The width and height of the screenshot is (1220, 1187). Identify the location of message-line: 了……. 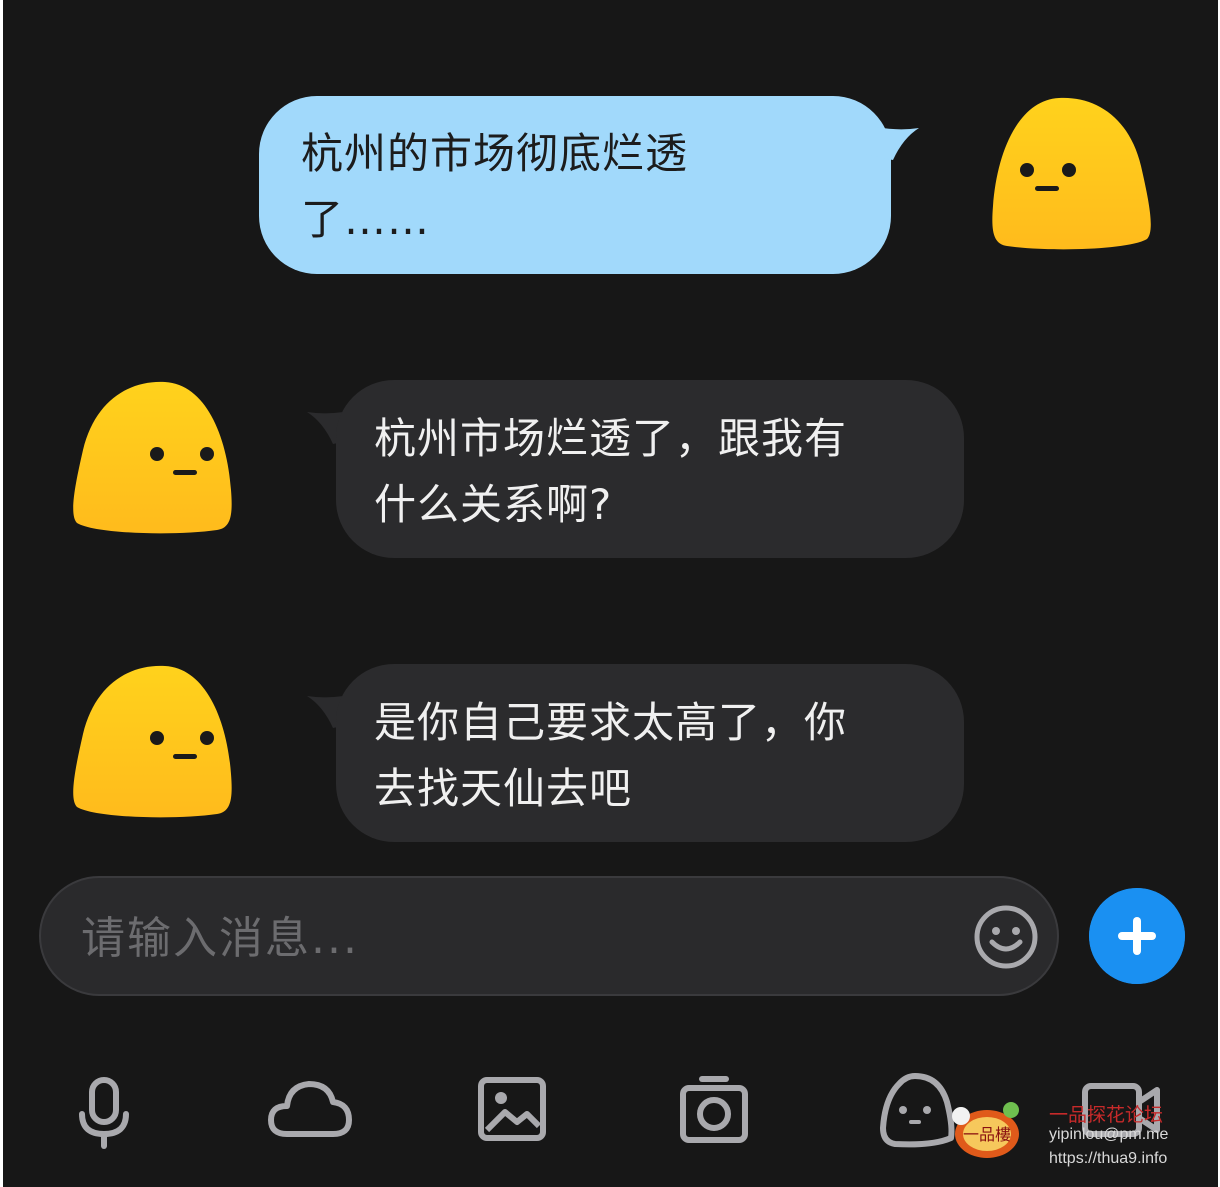
(366, 219).